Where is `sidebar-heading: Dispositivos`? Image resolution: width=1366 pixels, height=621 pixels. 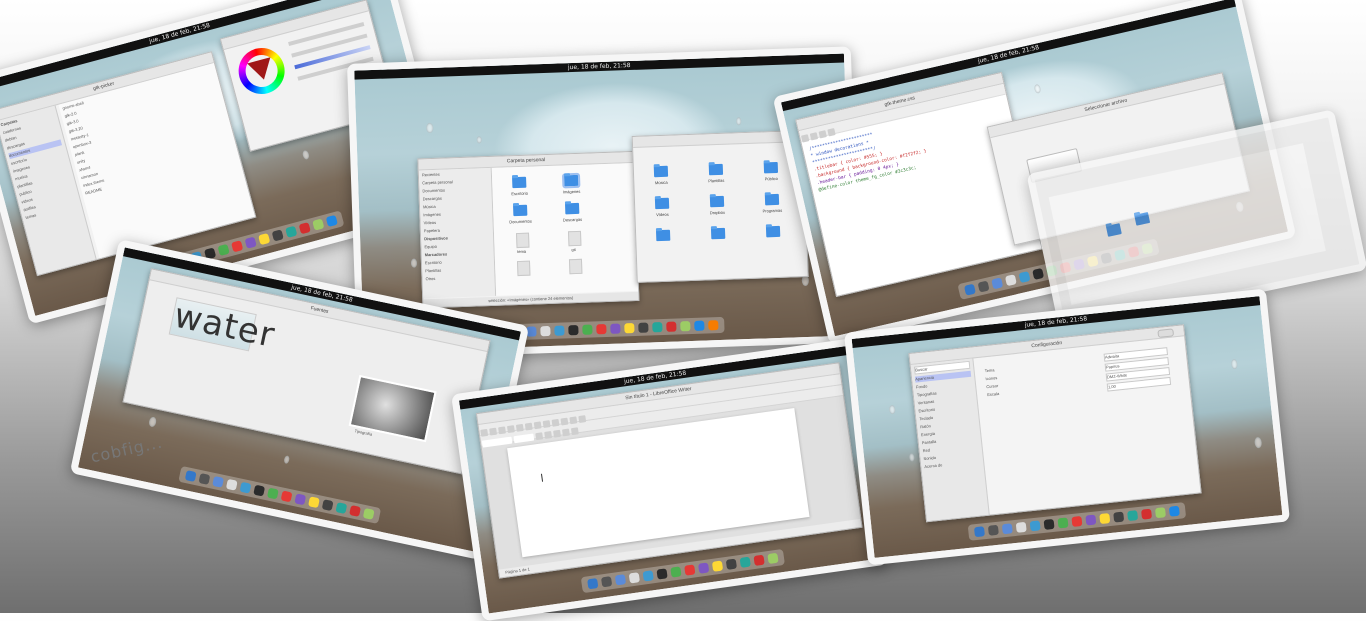
sidebar-heading: Dispositivos is located at coordinates (436, 238).